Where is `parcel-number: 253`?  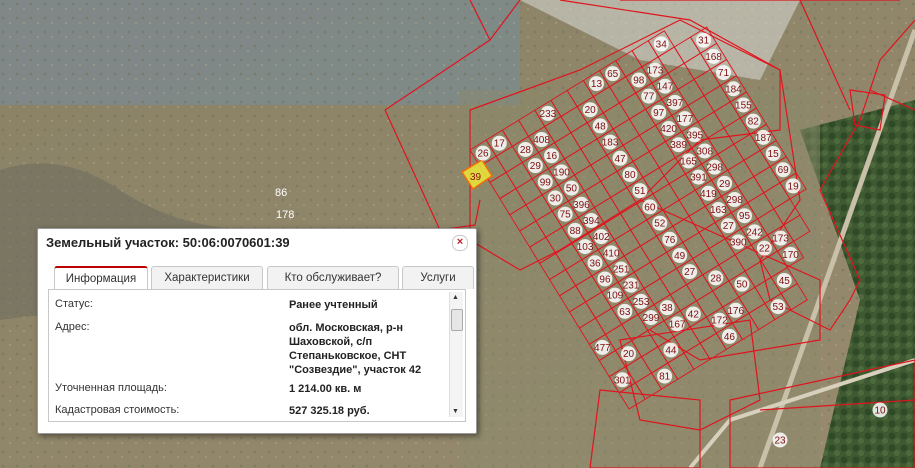
parcel-number: 253 is located at coordinates (641, 302).